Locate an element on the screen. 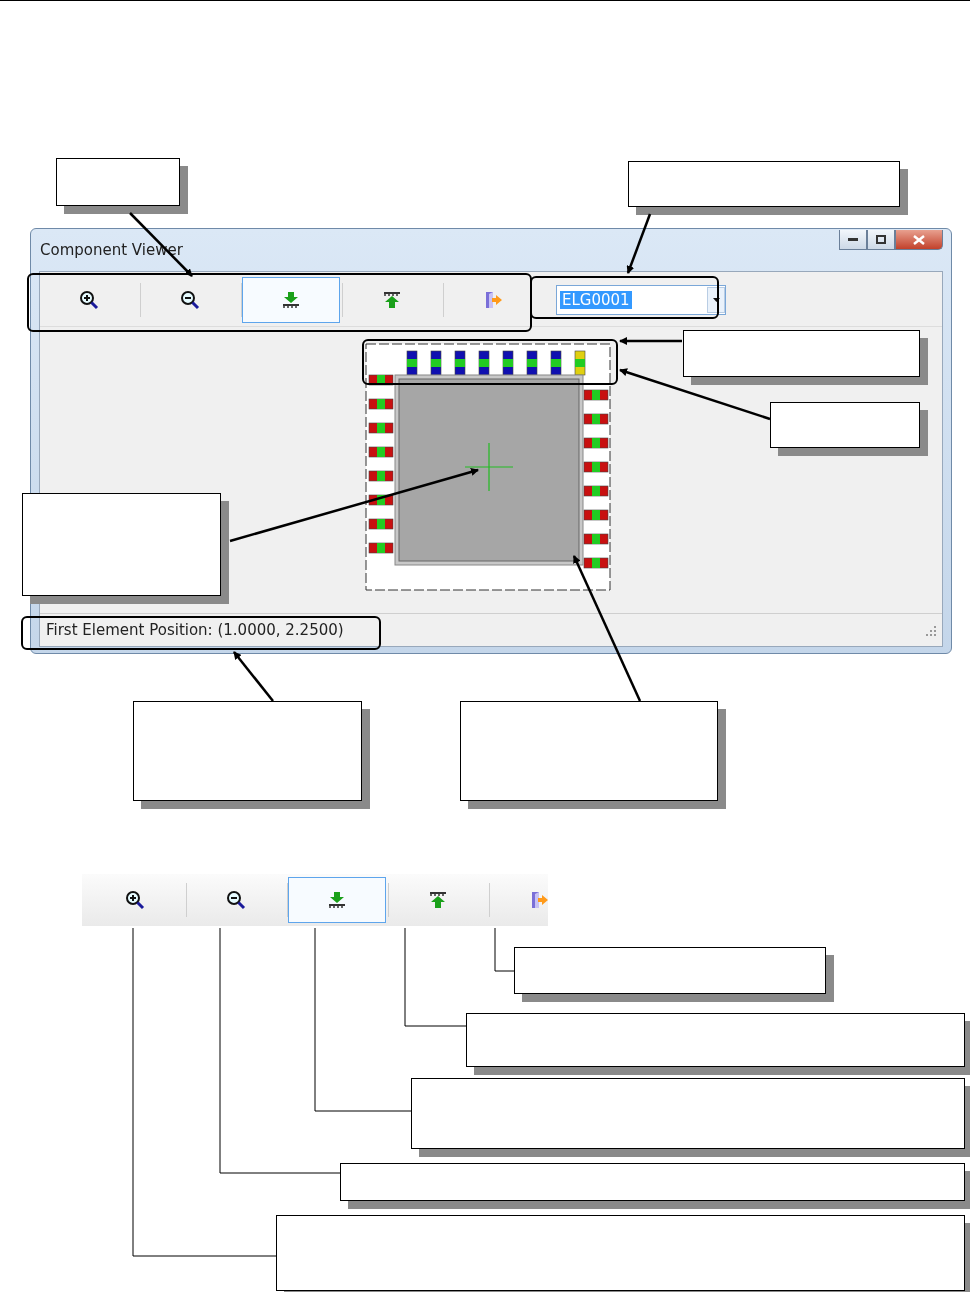  maximize-icon is located at coordinates (881, 239).